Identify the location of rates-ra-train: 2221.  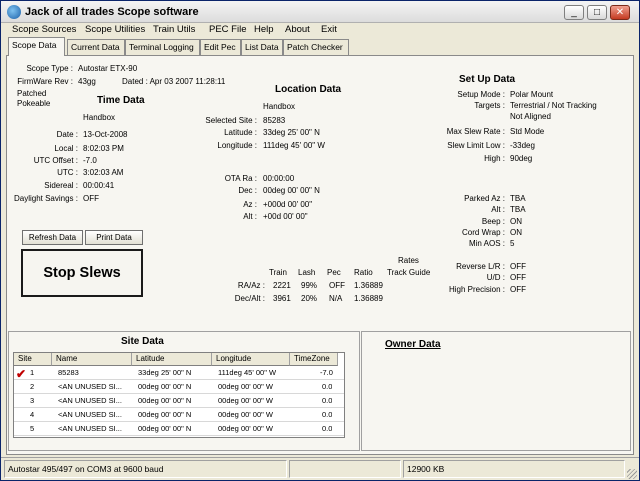
(282, 285).